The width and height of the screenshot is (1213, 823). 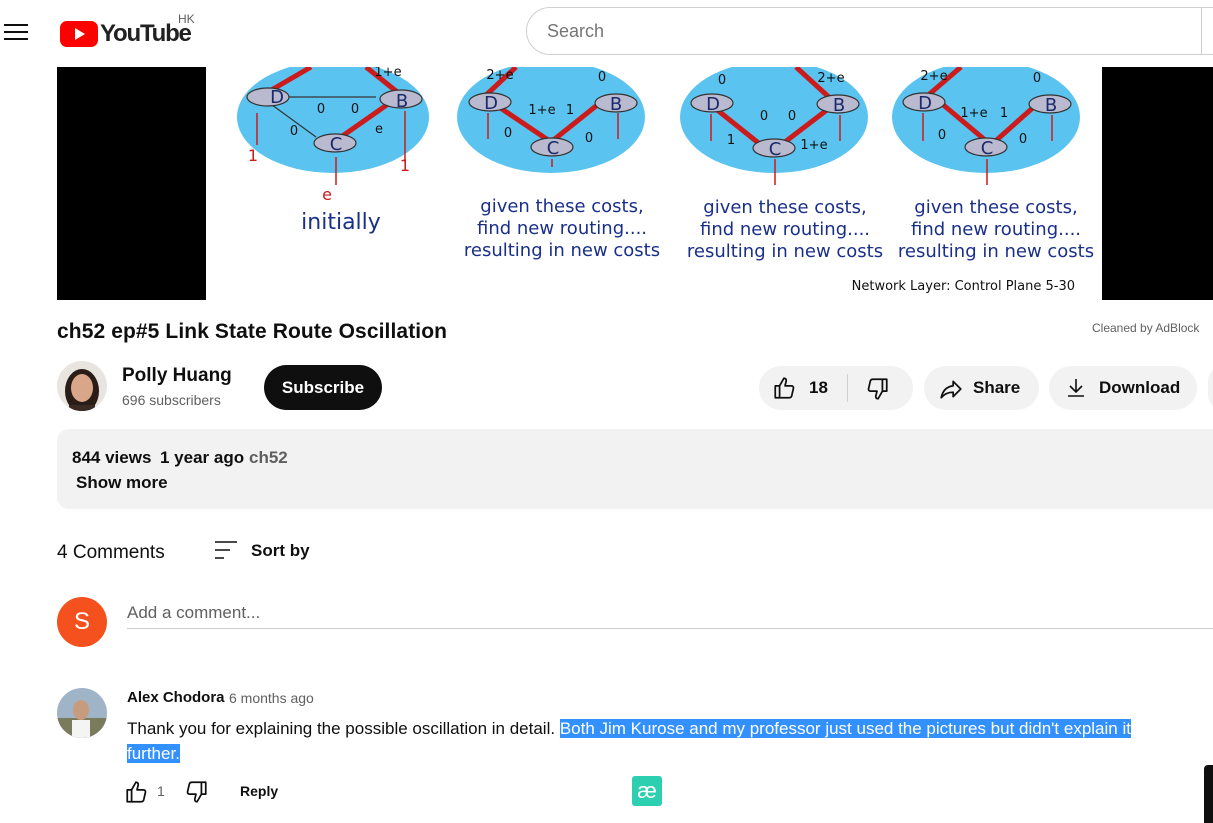 I want to click on share-button: Share, so click(x=981, y=388).